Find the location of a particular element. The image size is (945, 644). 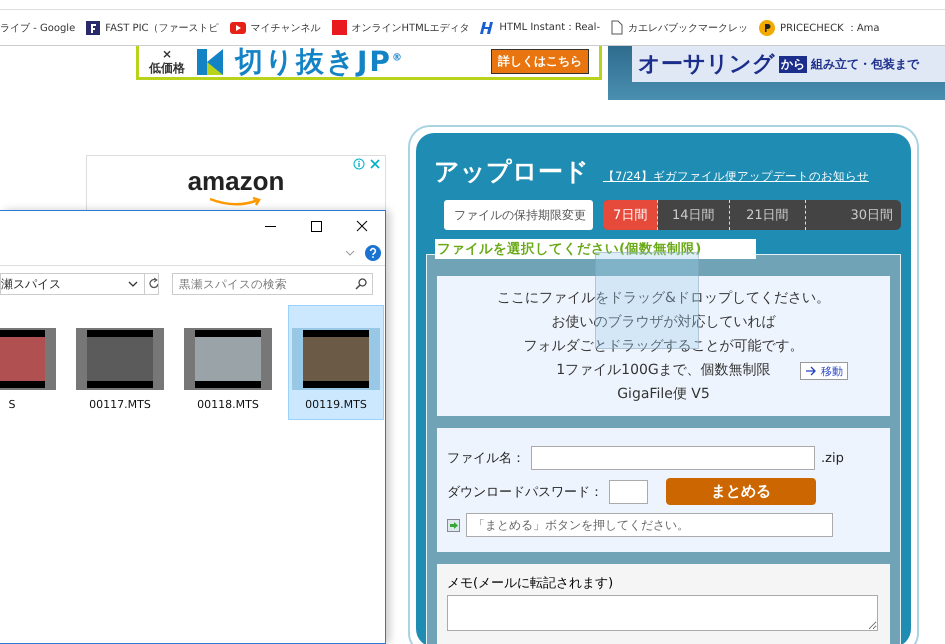

bookmark-link: カエレバブックマークレッ is located at coordinates (679, 27).